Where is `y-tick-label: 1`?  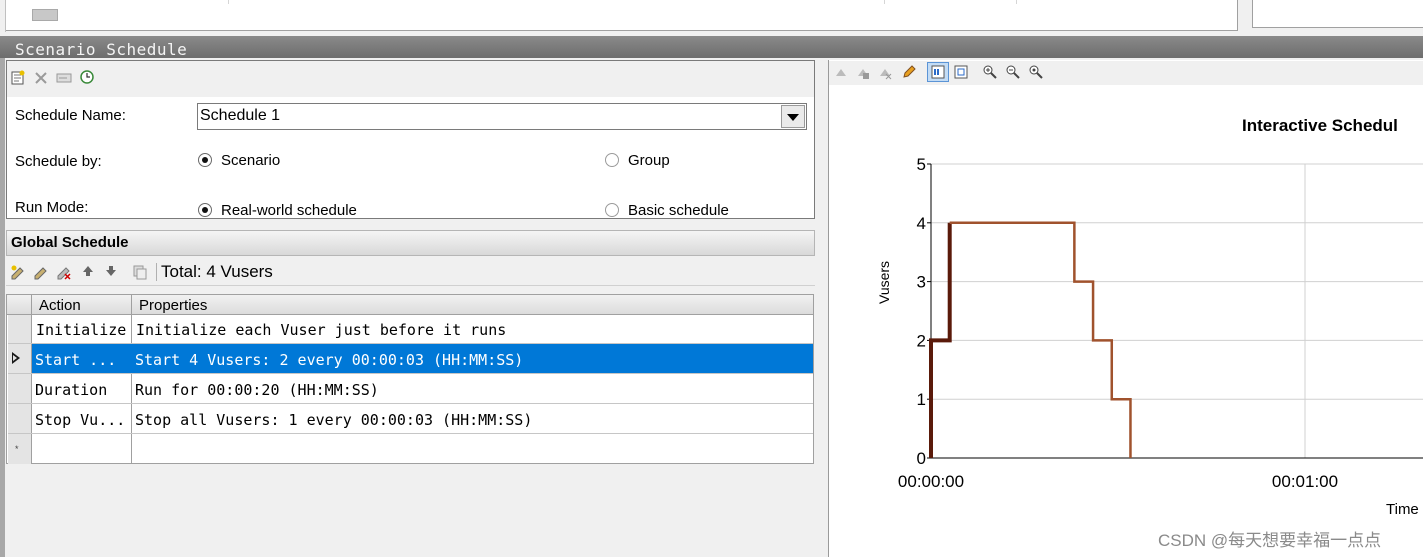 y-tick-label: 1 is located at coordinates (921, 399).